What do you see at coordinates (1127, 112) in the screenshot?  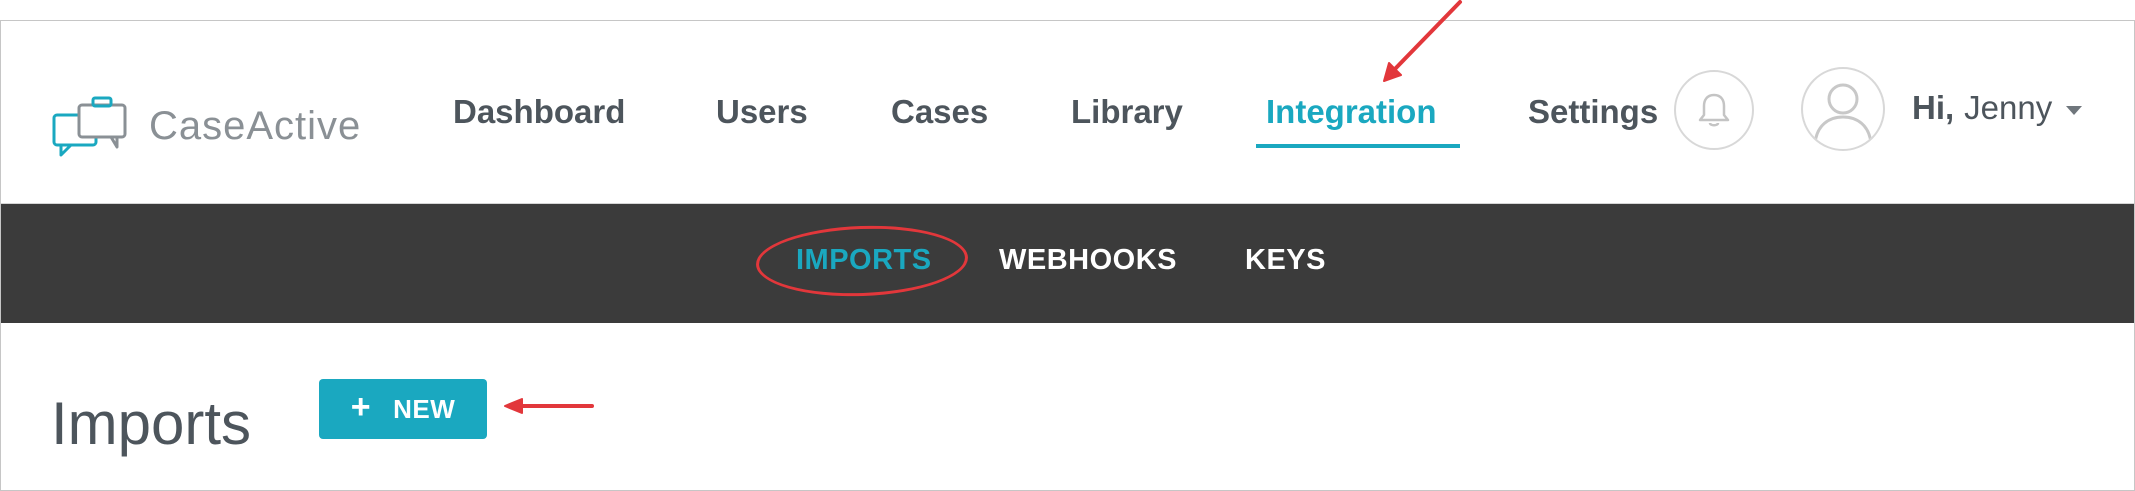 I see `nav-item-library: Library` at bounding box center [1127, 112].